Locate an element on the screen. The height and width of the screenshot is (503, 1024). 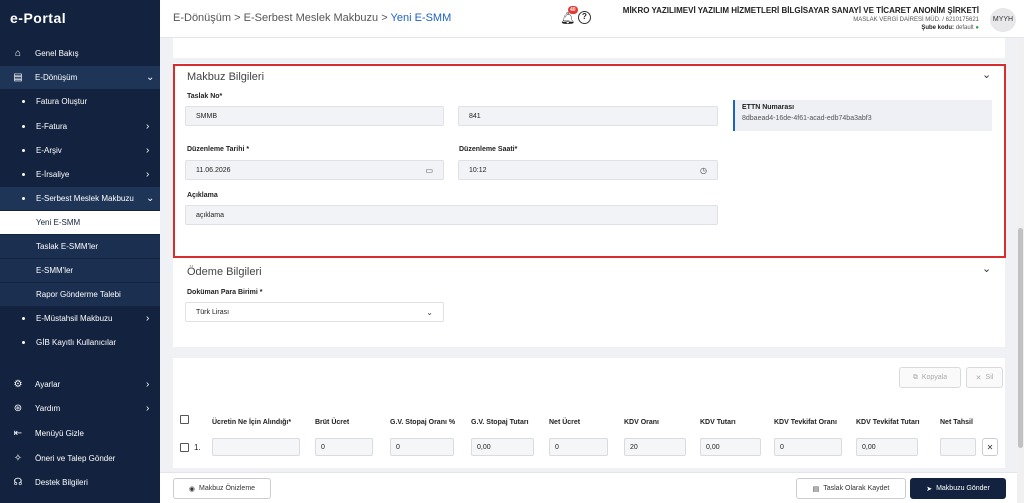
table-cell-input: 20 is located at coordinates (655, 447).